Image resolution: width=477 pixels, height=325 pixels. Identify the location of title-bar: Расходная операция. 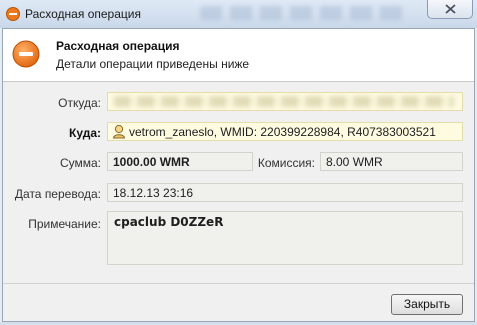
(238, 14).